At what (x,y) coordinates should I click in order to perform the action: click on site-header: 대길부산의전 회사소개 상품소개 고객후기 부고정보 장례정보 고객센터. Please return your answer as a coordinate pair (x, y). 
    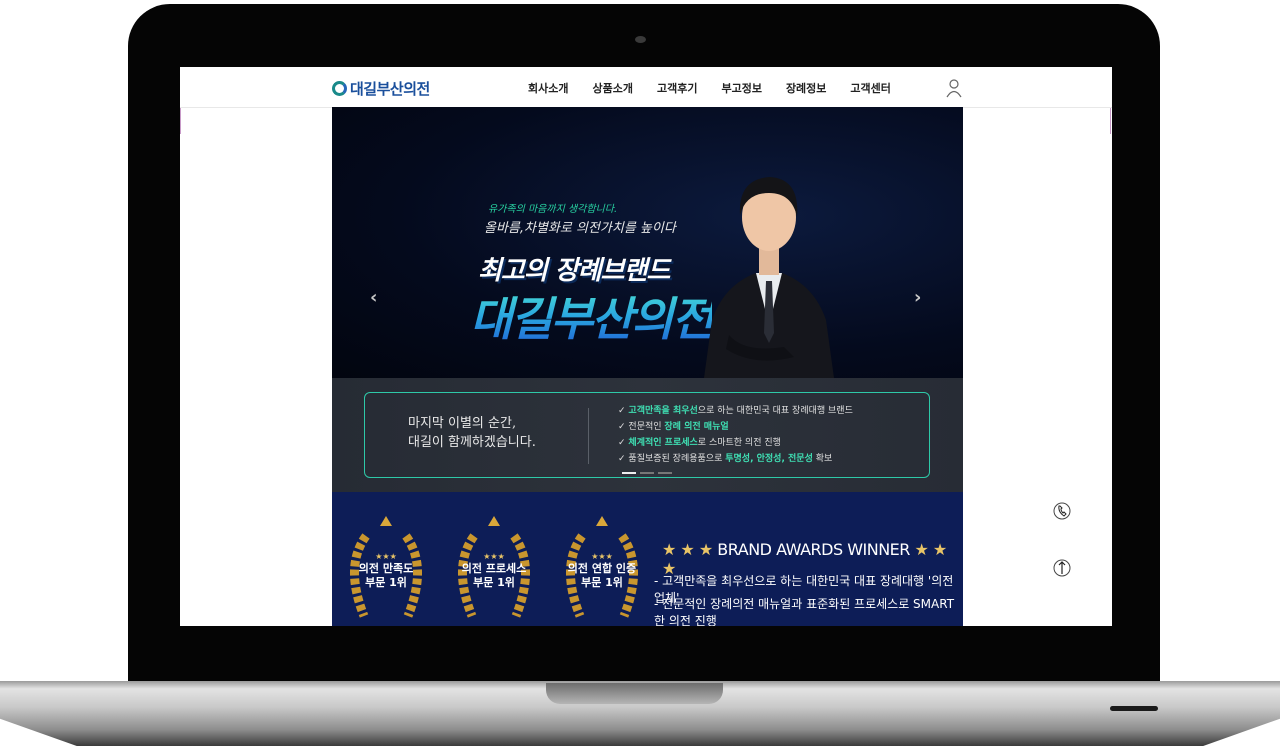
    Looking at the image, I should click on (646, 87).